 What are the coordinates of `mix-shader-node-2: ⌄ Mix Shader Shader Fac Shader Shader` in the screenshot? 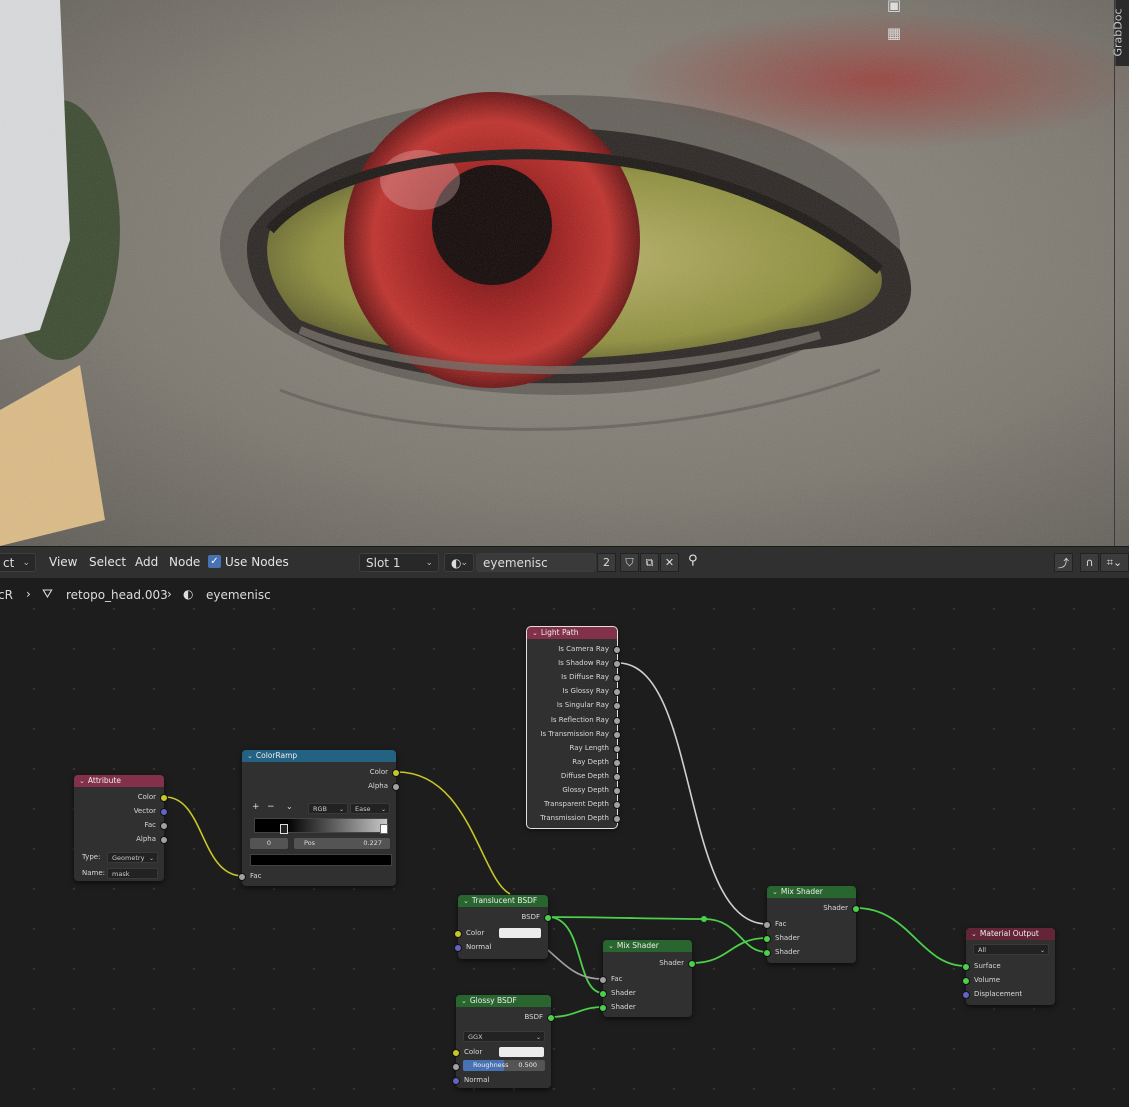 It's located at (811, 924).